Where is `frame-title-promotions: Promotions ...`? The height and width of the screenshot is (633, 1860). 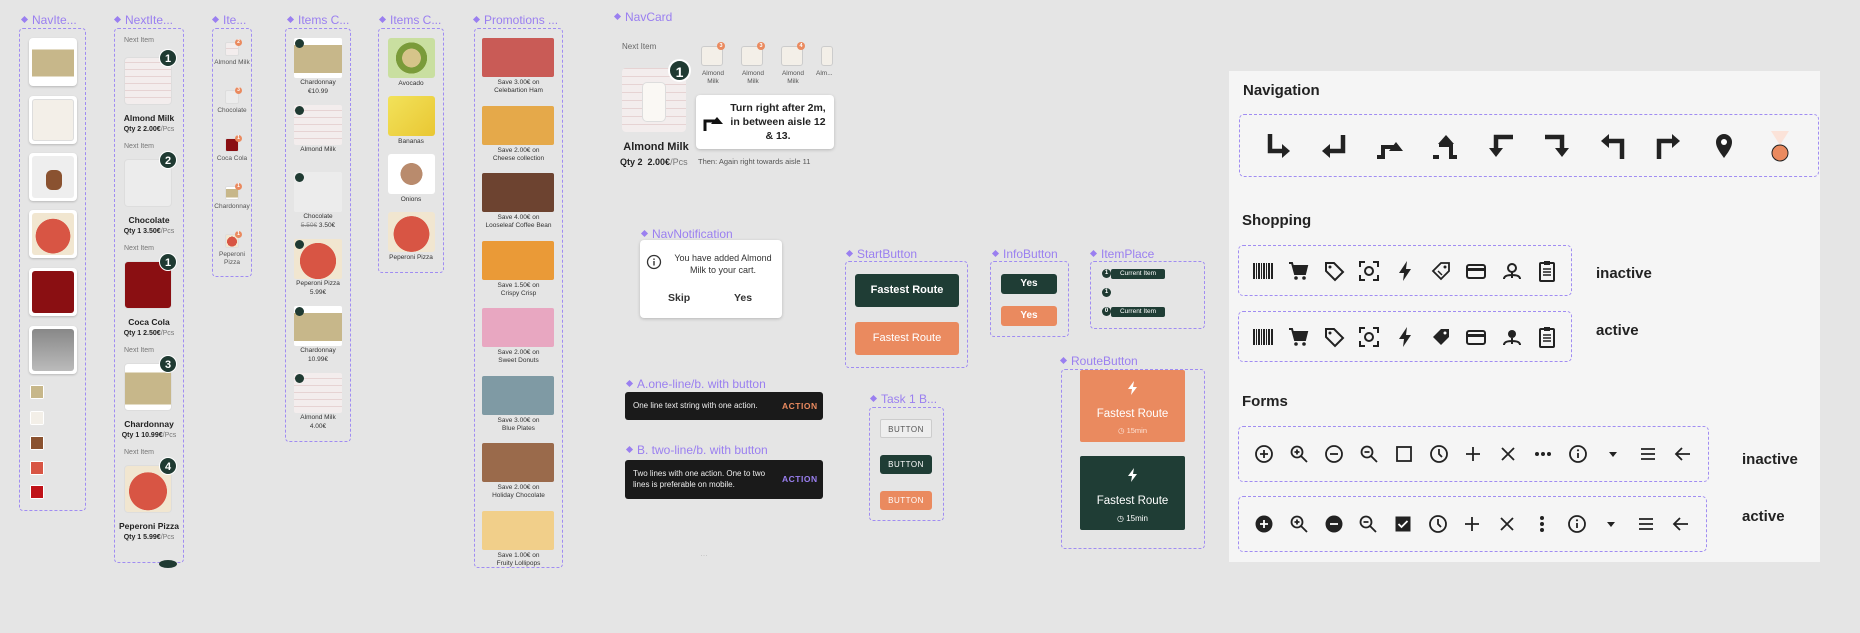
frame-title-promotions: Promotions ... is located at coordinates (517, 20).